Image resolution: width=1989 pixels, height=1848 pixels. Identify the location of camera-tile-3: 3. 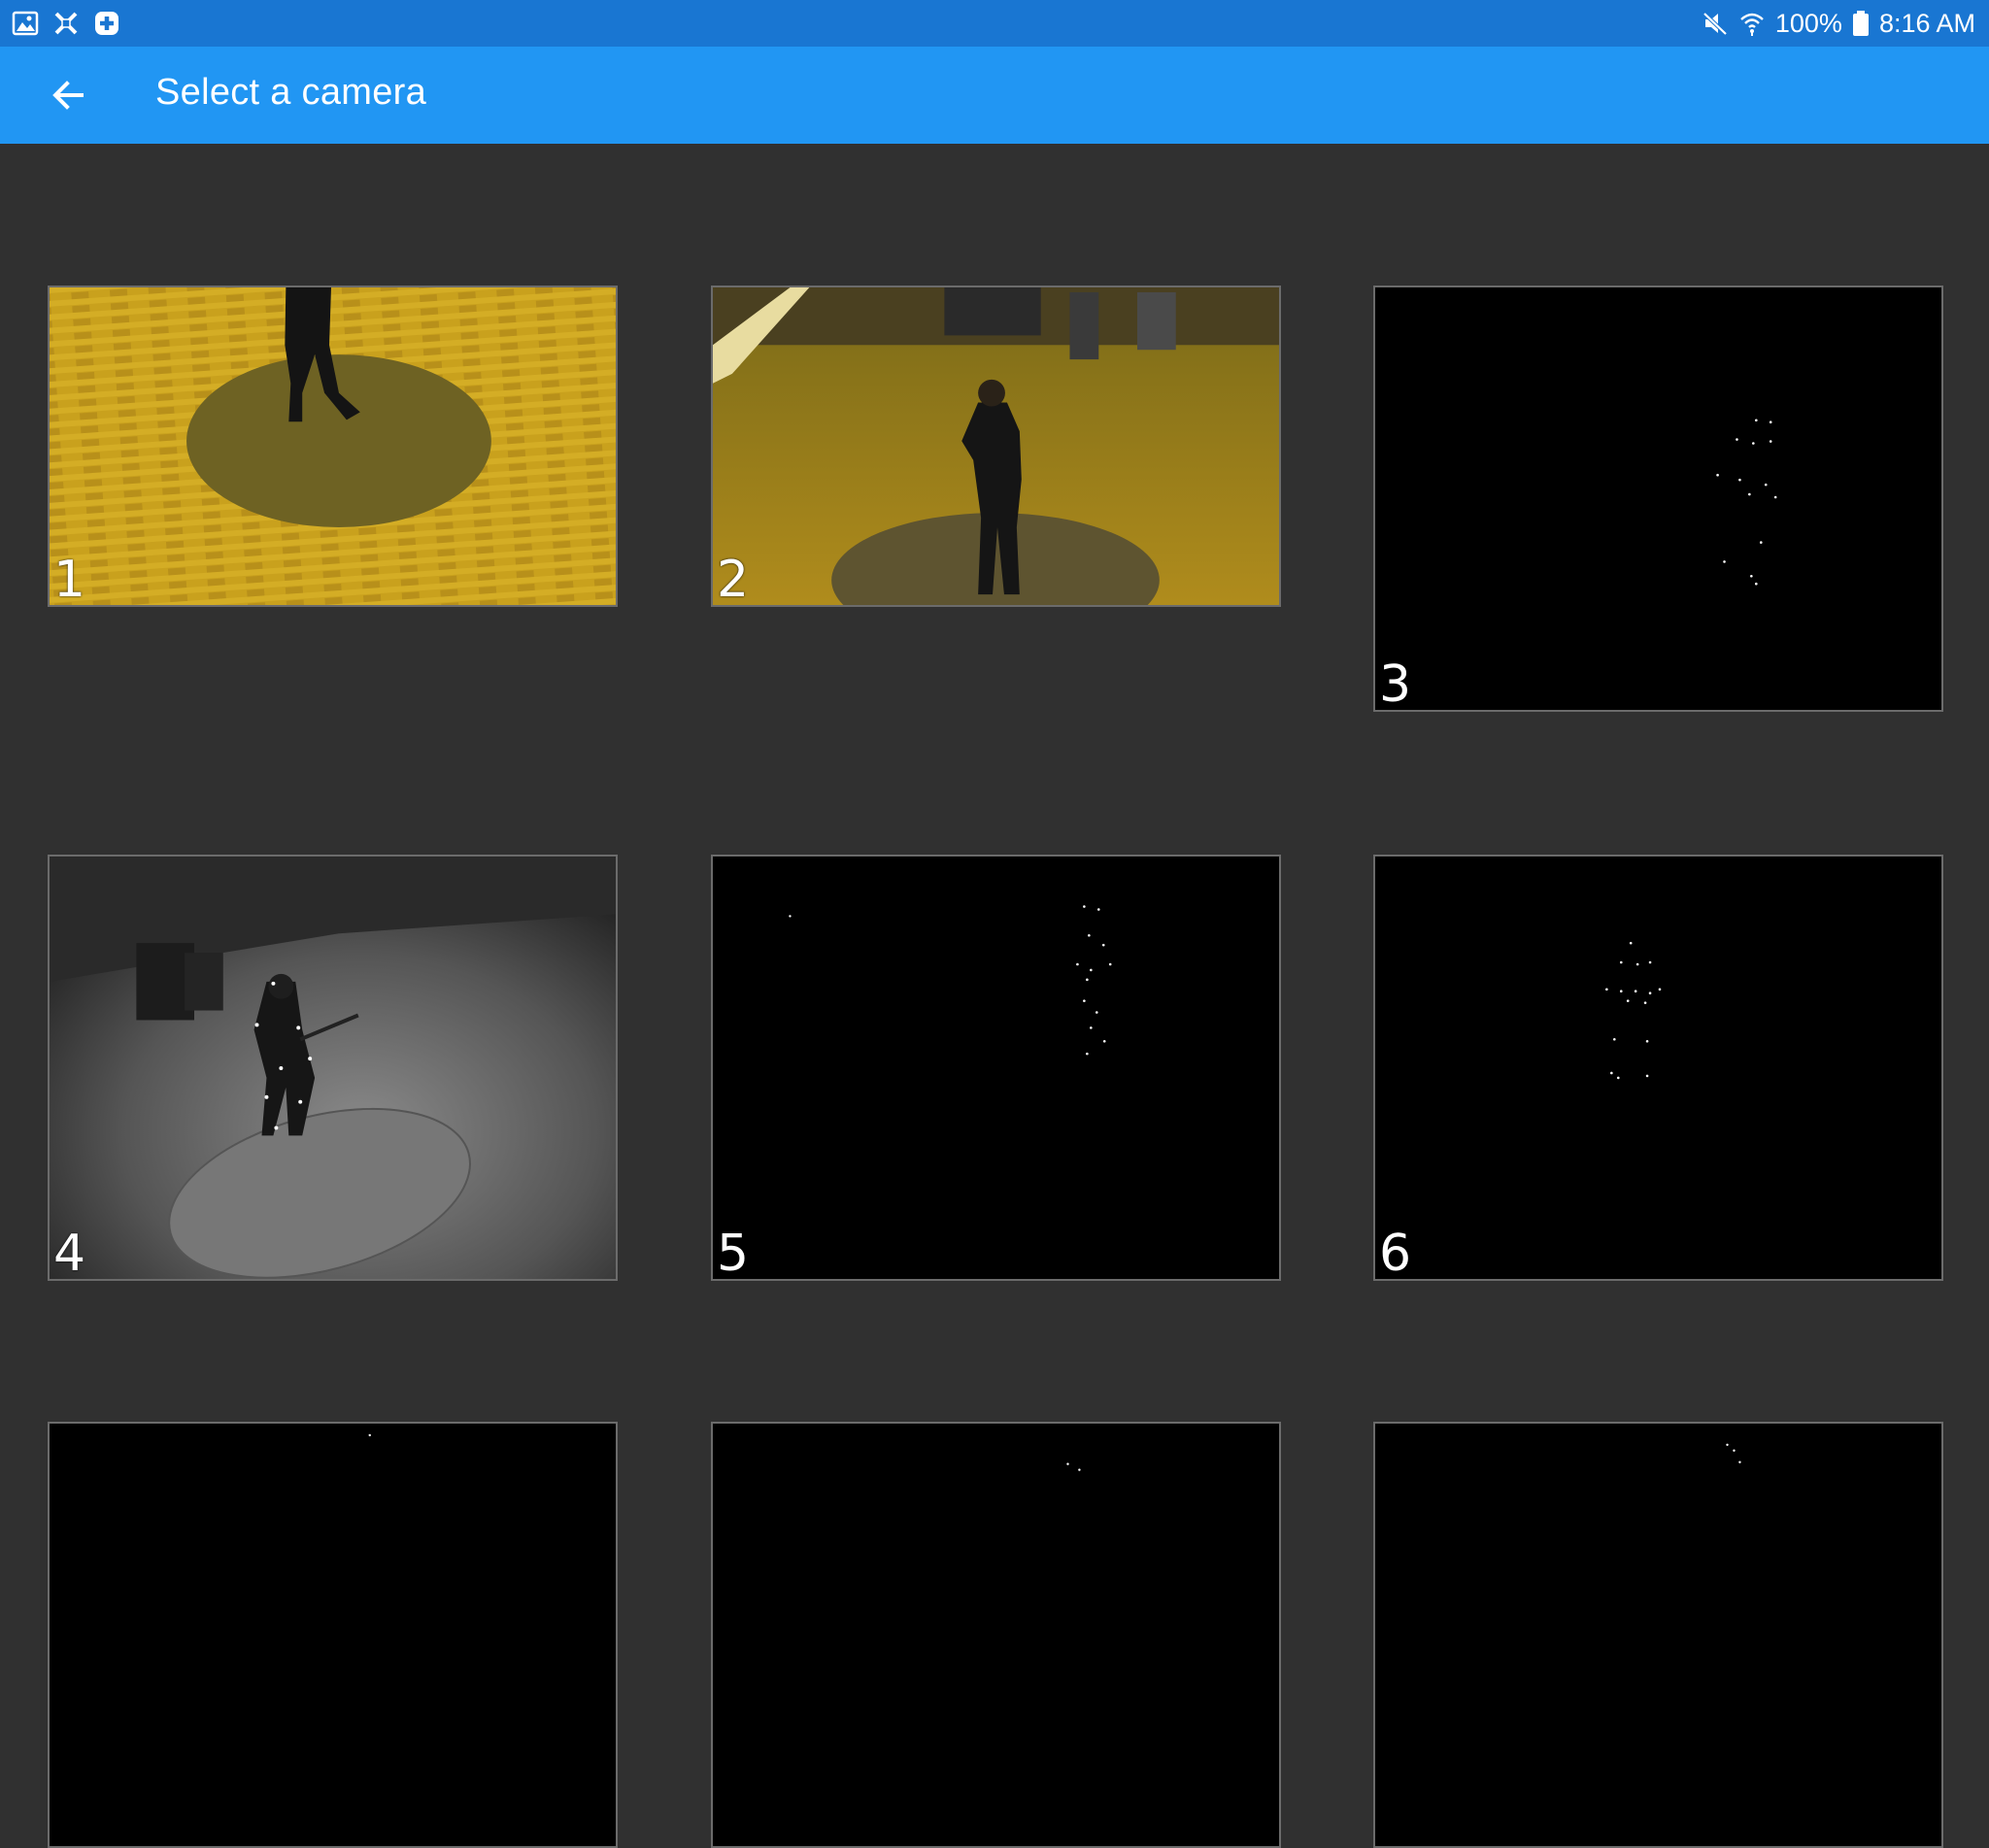
(1658, 499).